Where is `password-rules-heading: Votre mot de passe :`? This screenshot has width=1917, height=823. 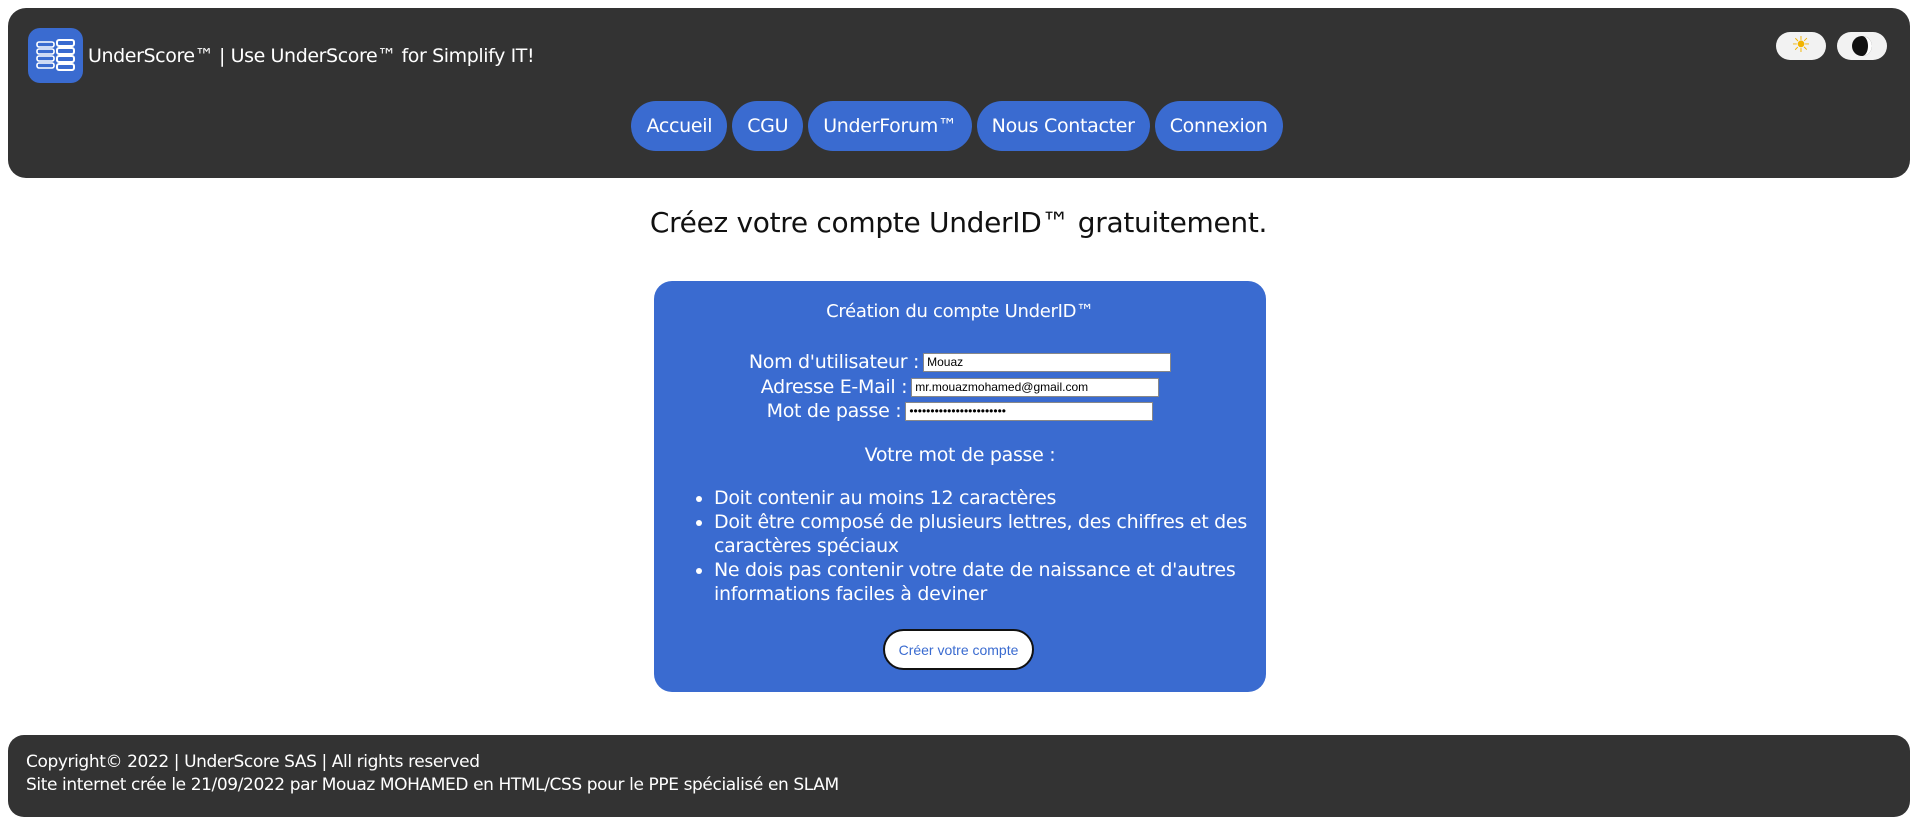 password-rules-heading: Votre mot de passe : is located at coordinates (960, 455).